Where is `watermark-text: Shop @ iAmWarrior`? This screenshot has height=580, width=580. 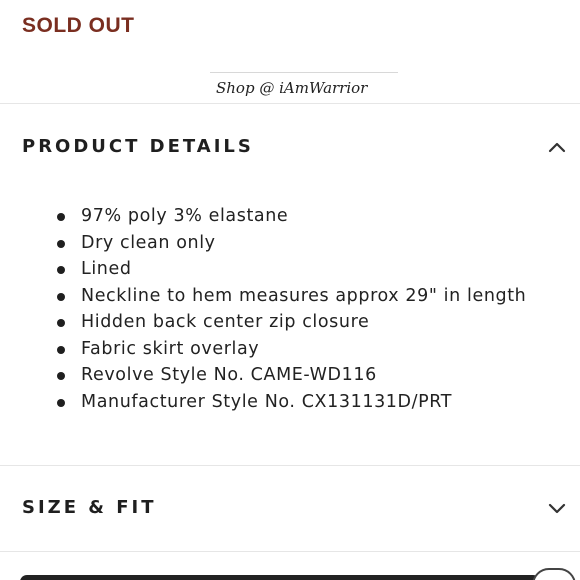
watermark-text: Shop @ iAmWarrior is located at coordinates (292, 88).